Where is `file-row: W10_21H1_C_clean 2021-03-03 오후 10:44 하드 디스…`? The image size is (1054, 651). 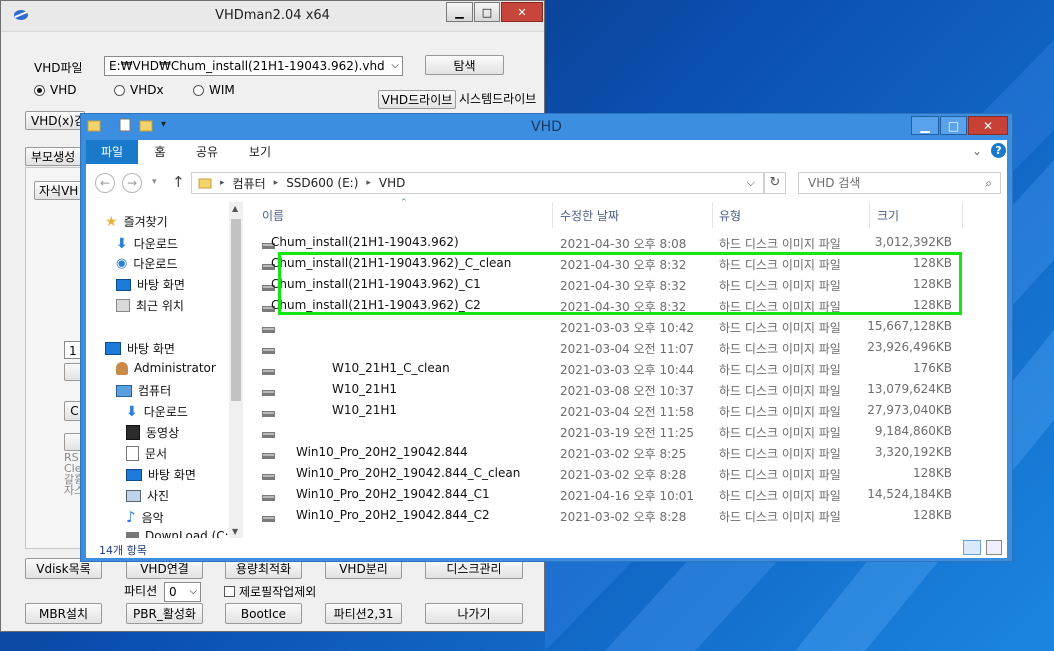
file-row: W10_21H1_C_clean 2021-03-03 오후 10:44 하드 디스… is located at coordinates (610, 368).